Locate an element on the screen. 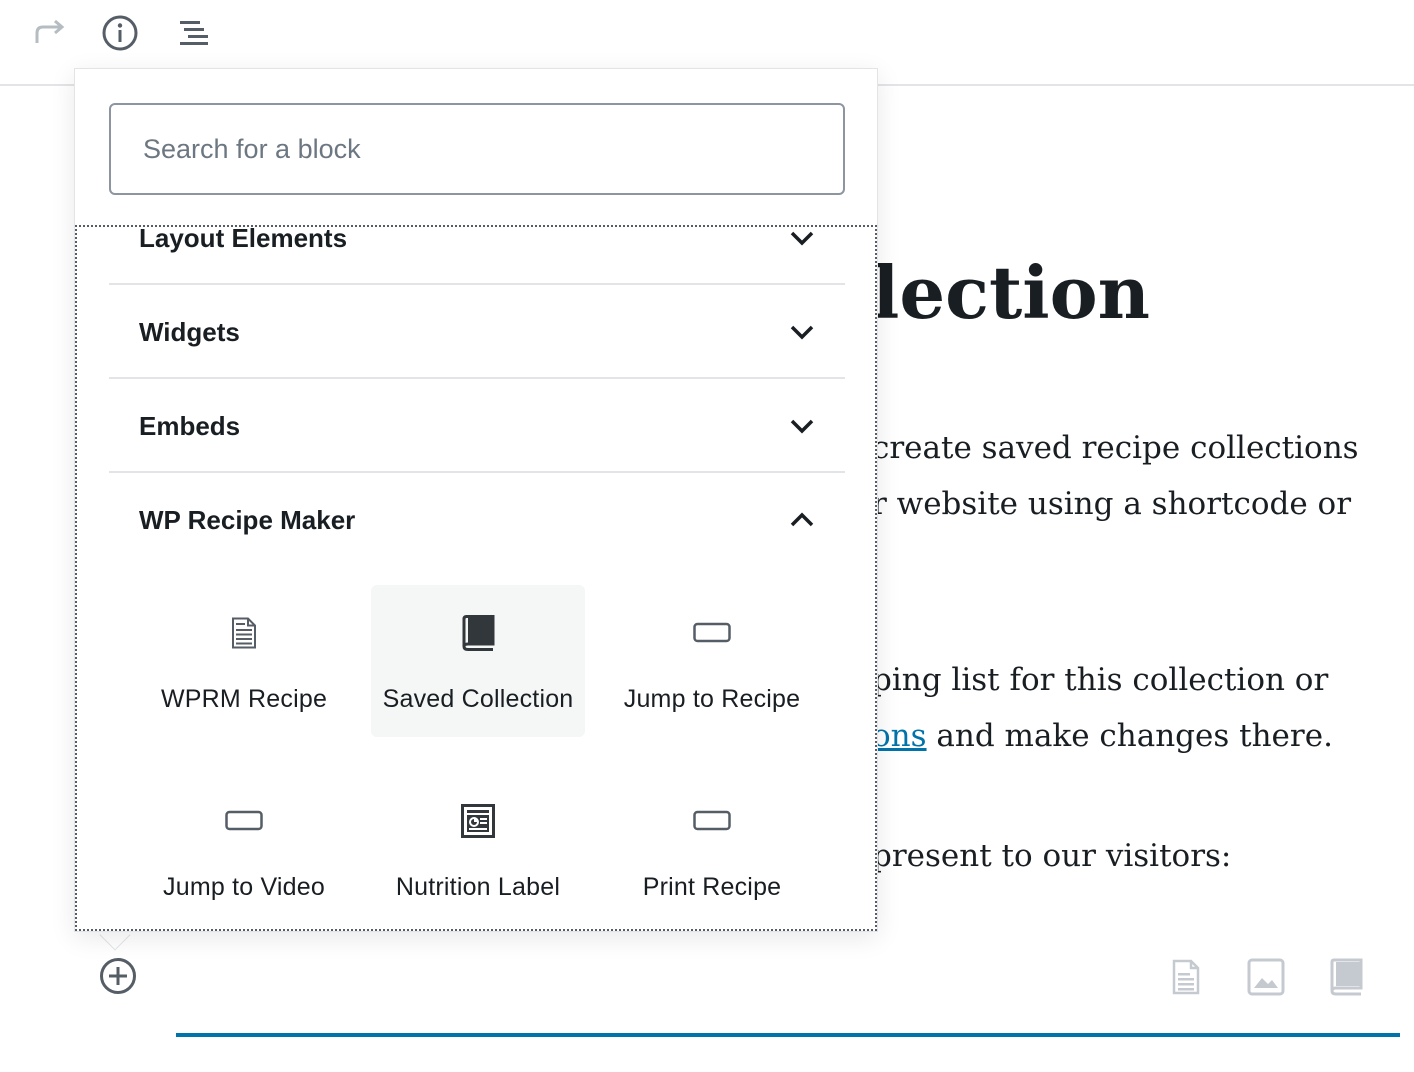 Image resolution: width=1414 pixels, height=1072 pixels. nutrition-label-icon is located at coordinates (478, 821).